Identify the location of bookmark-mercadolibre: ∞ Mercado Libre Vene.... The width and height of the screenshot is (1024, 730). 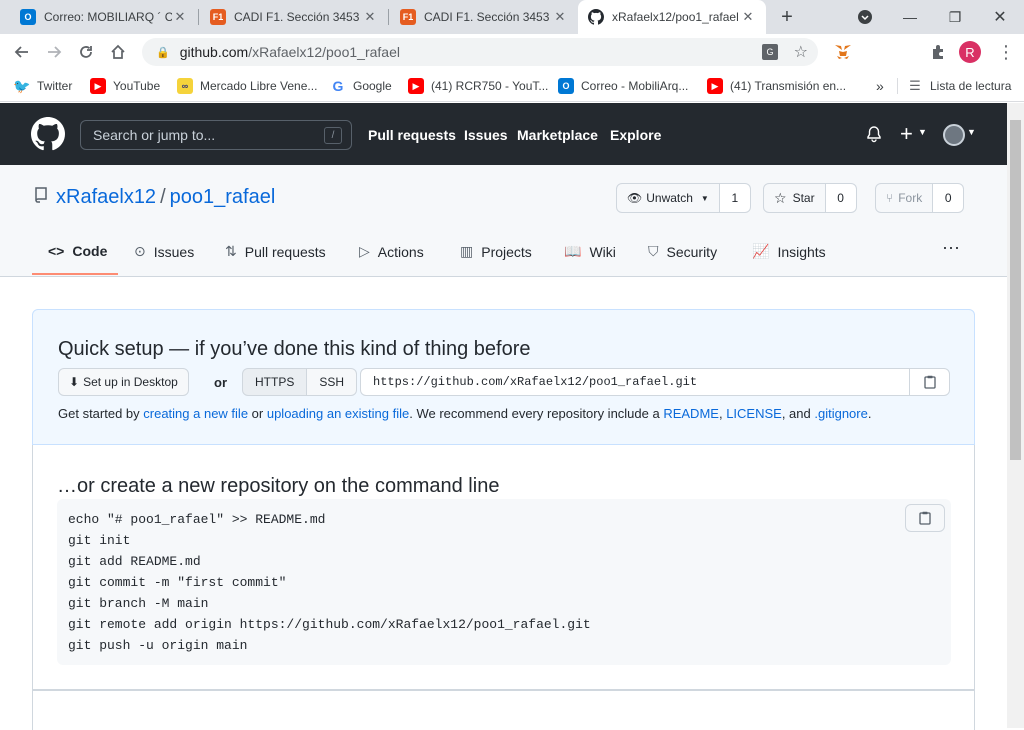
(247, 86).